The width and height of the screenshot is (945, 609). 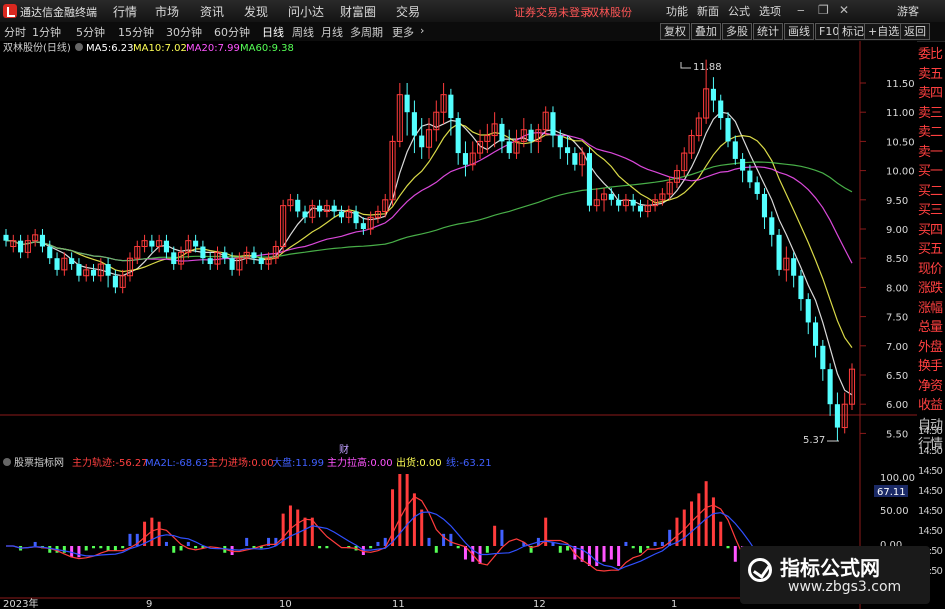 What do you see at coordinates (184, 32) in the screenshot?
I see `period-30min: 30分钟` at bounding box center [184, 32].